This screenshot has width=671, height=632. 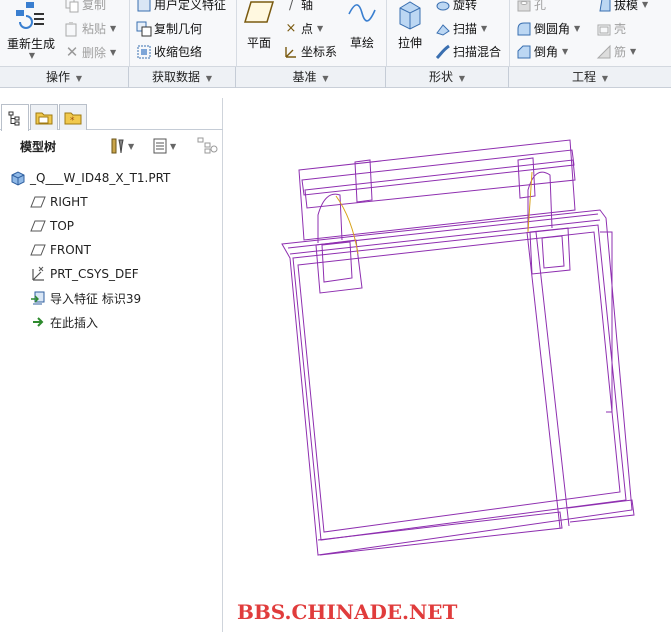 I want to click on shell-button: 壳, so click(x=611, y=28).